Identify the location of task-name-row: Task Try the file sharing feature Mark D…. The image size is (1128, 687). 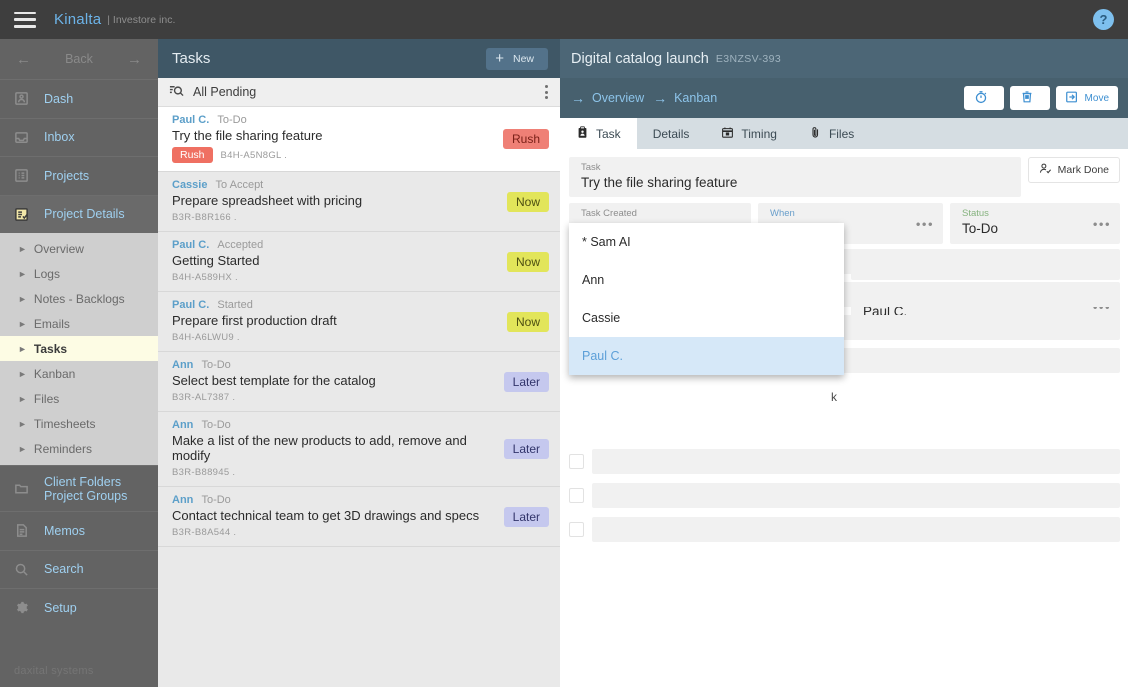
(844, 173).